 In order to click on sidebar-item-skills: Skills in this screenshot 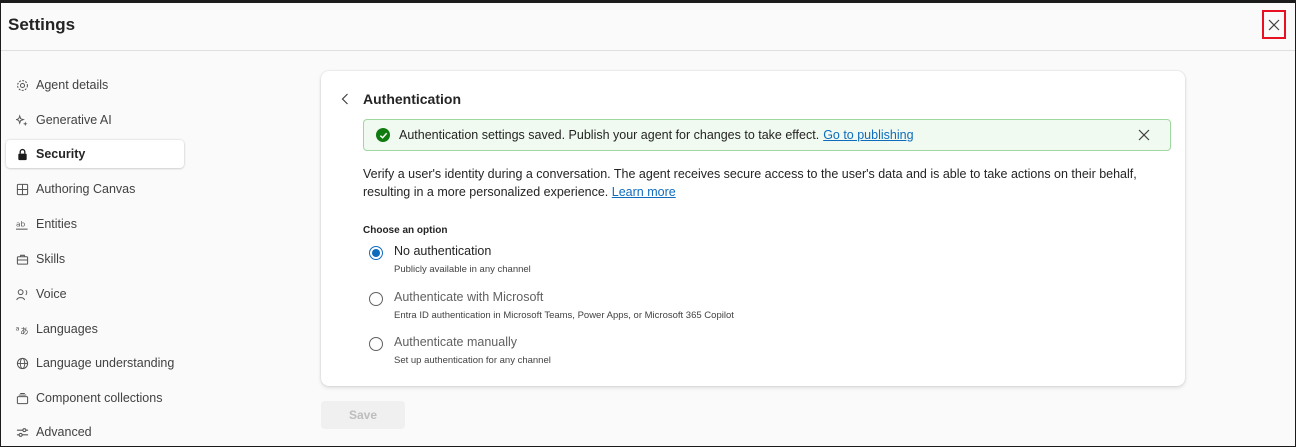, I will do `click(95, 259)`.